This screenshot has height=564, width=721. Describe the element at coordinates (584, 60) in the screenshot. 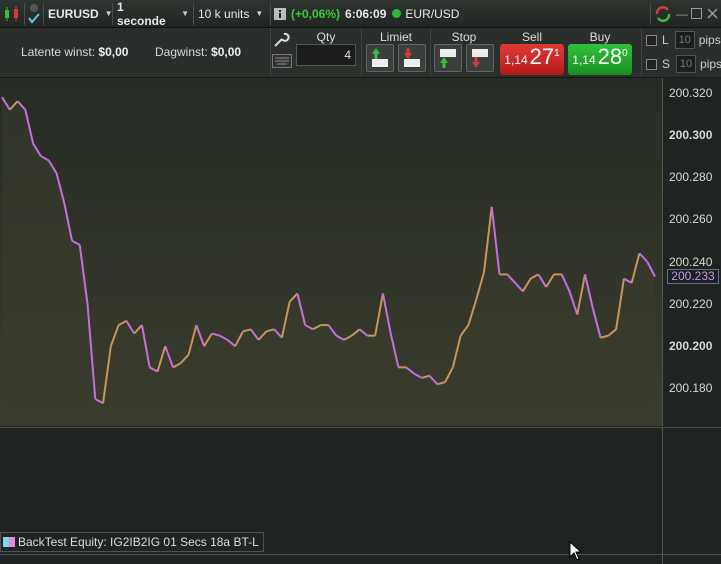

I see `buy-price-prefix: 1,14` at that location.